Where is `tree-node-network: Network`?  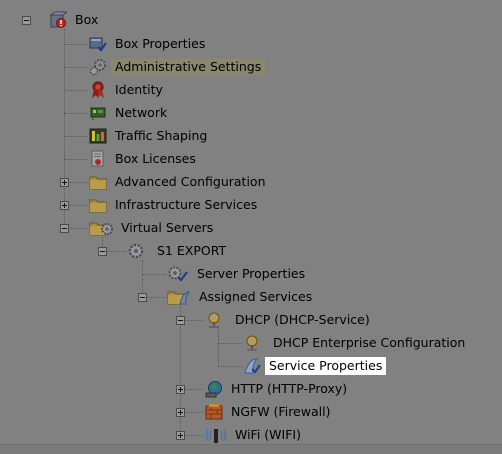
tree-node-network: Network is located at coordinates (130, 113).